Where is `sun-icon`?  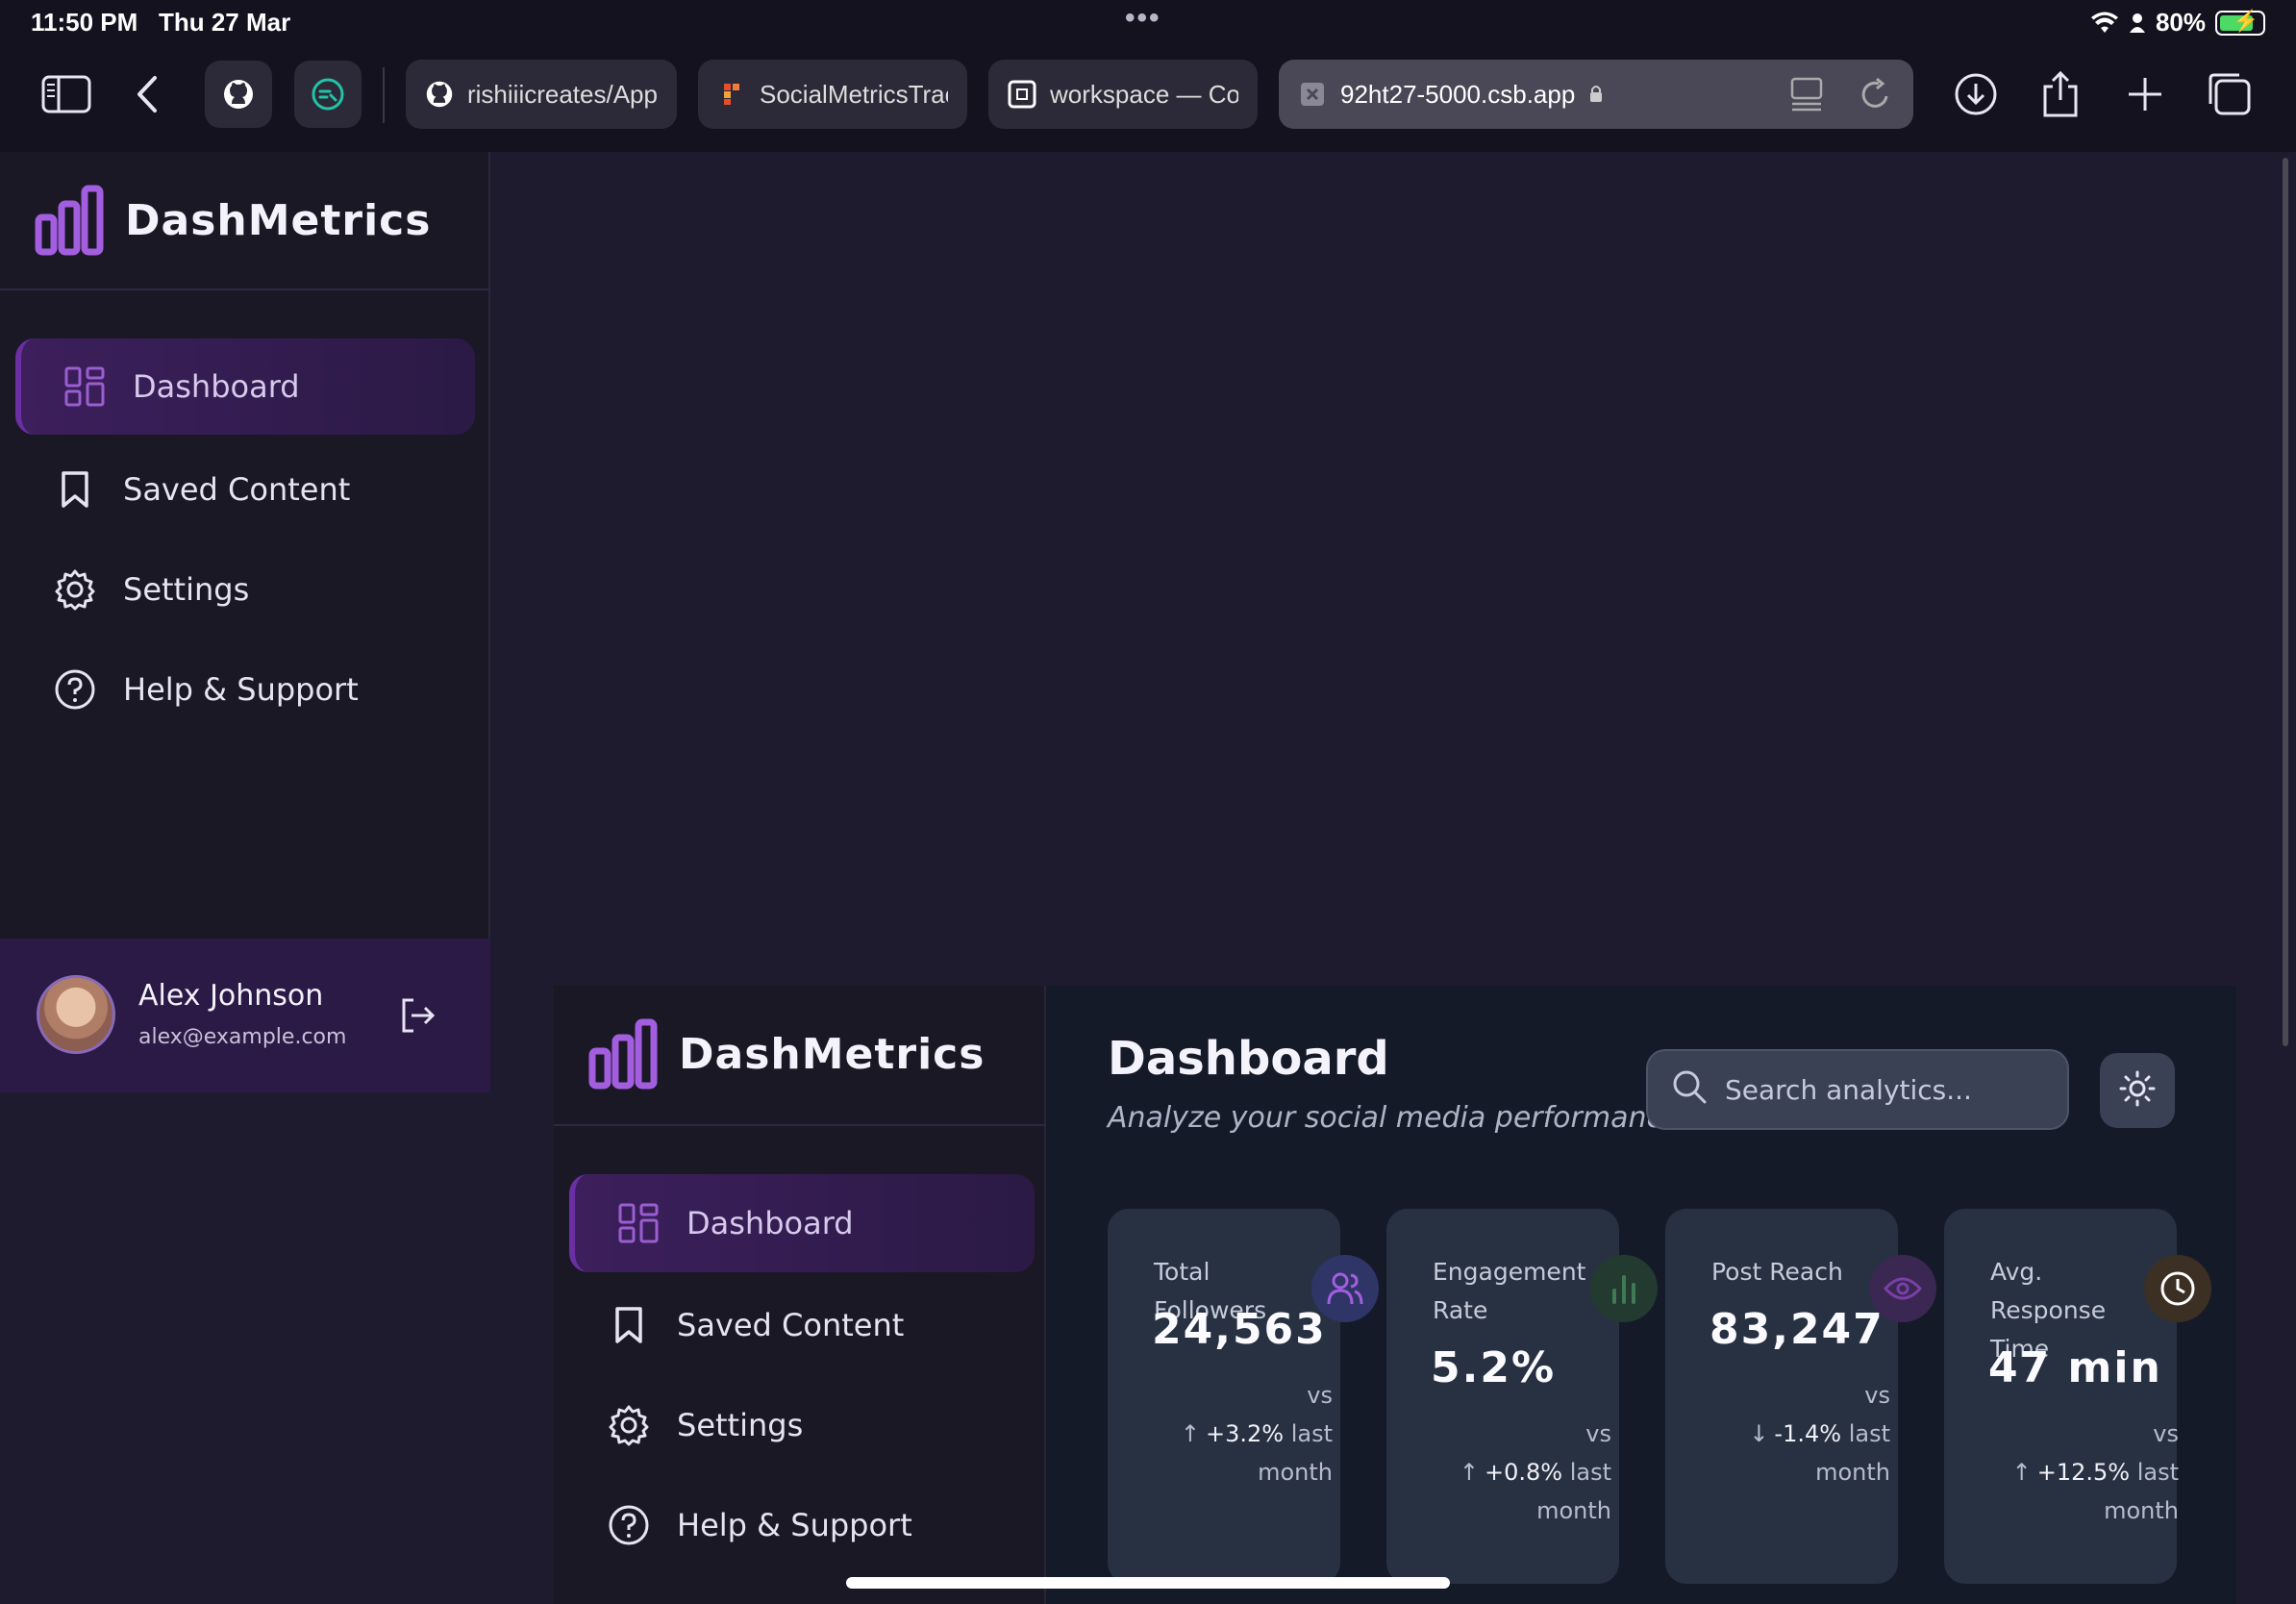
sun-icon is located at coordinates (2137, 1090).